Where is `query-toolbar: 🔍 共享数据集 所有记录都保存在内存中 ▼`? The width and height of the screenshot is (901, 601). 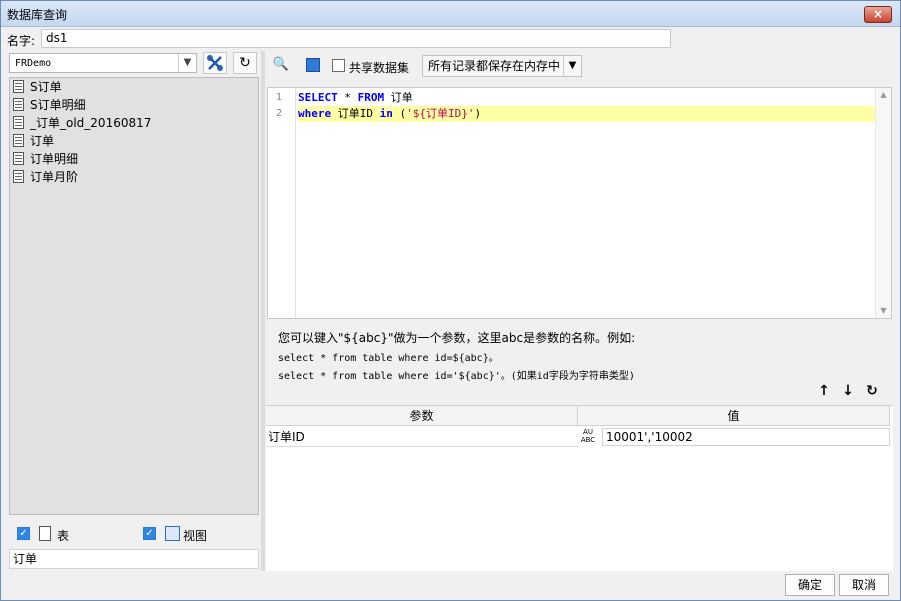
query-toolbar: 🔍 共享数据集 所有记录都保存在内存中 ▼ is located at coordinates (580, 66).